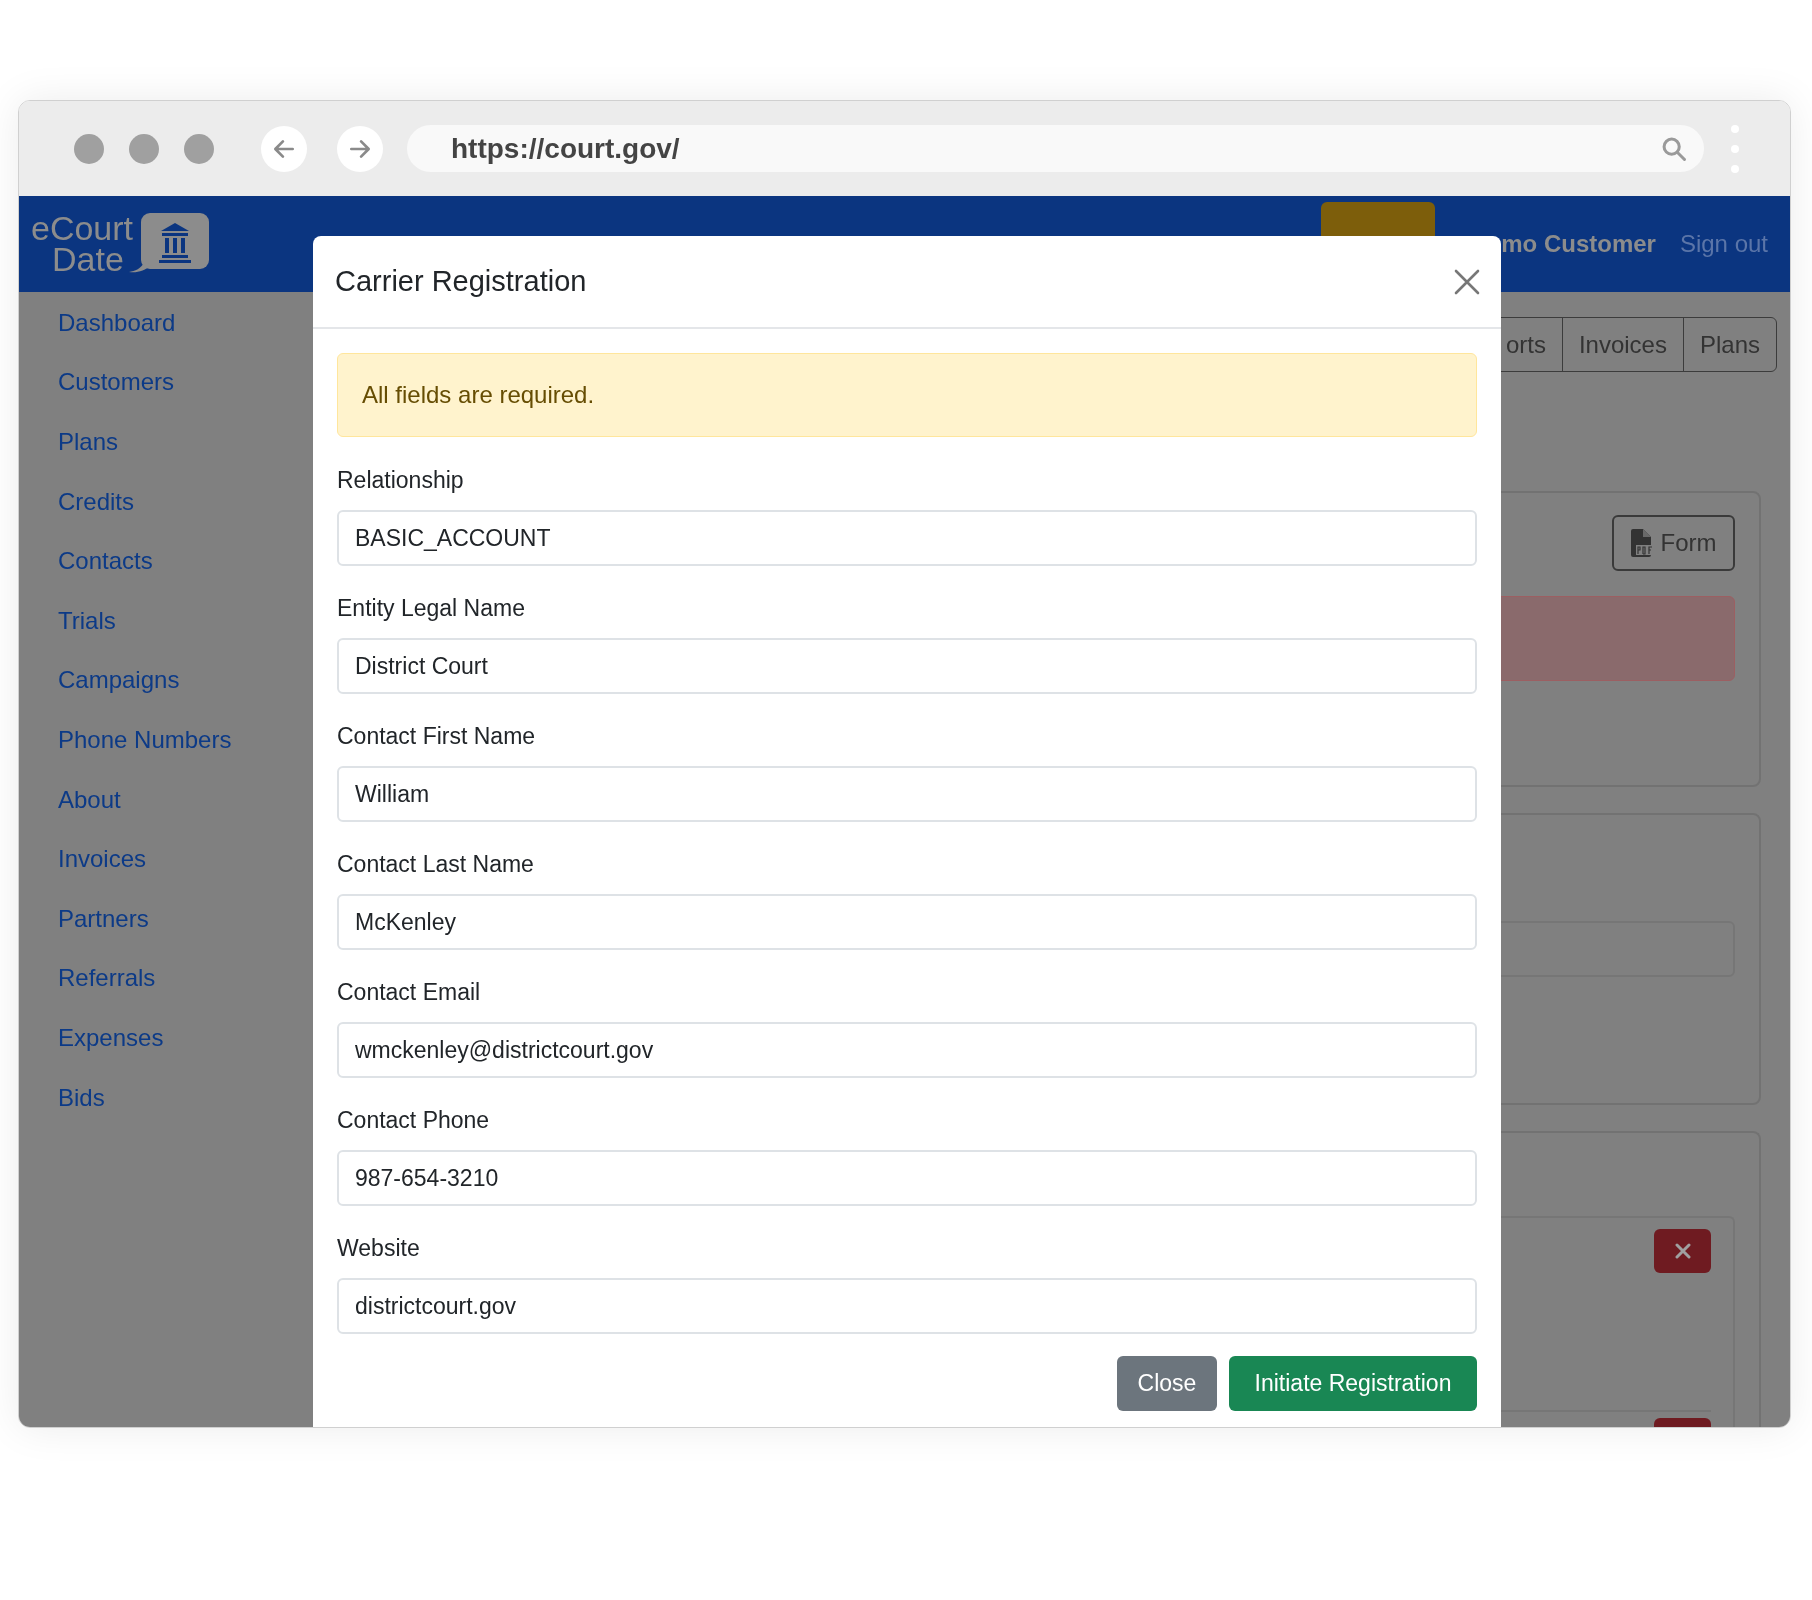 This screenshot has width=1812, height=1600. Describe the element at coordinates (102, 859) in the screenshot. I see `sidebar-link: Invoices` at that location.